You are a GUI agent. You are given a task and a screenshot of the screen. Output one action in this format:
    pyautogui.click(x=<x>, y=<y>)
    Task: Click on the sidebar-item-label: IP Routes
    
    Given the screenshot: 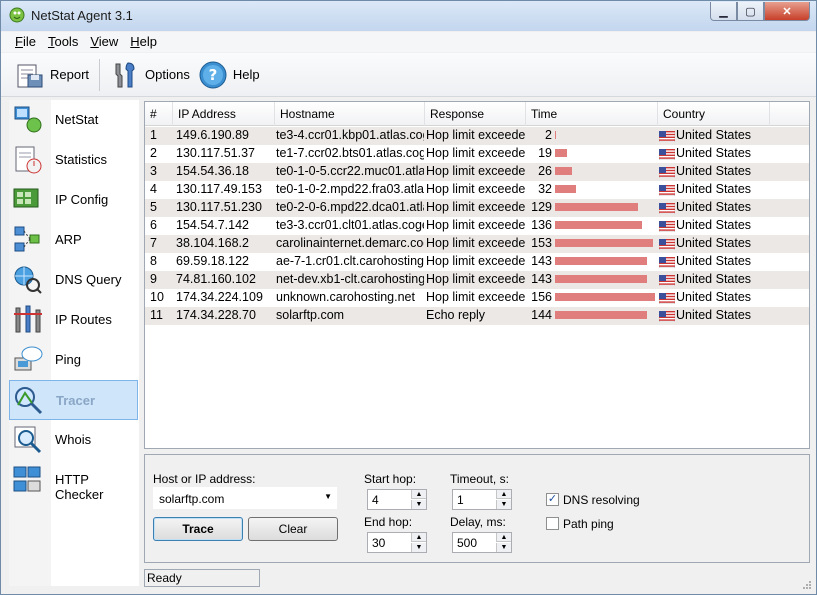 What is the action you would take?
    pyautogui.click(x=83, y=319)
    